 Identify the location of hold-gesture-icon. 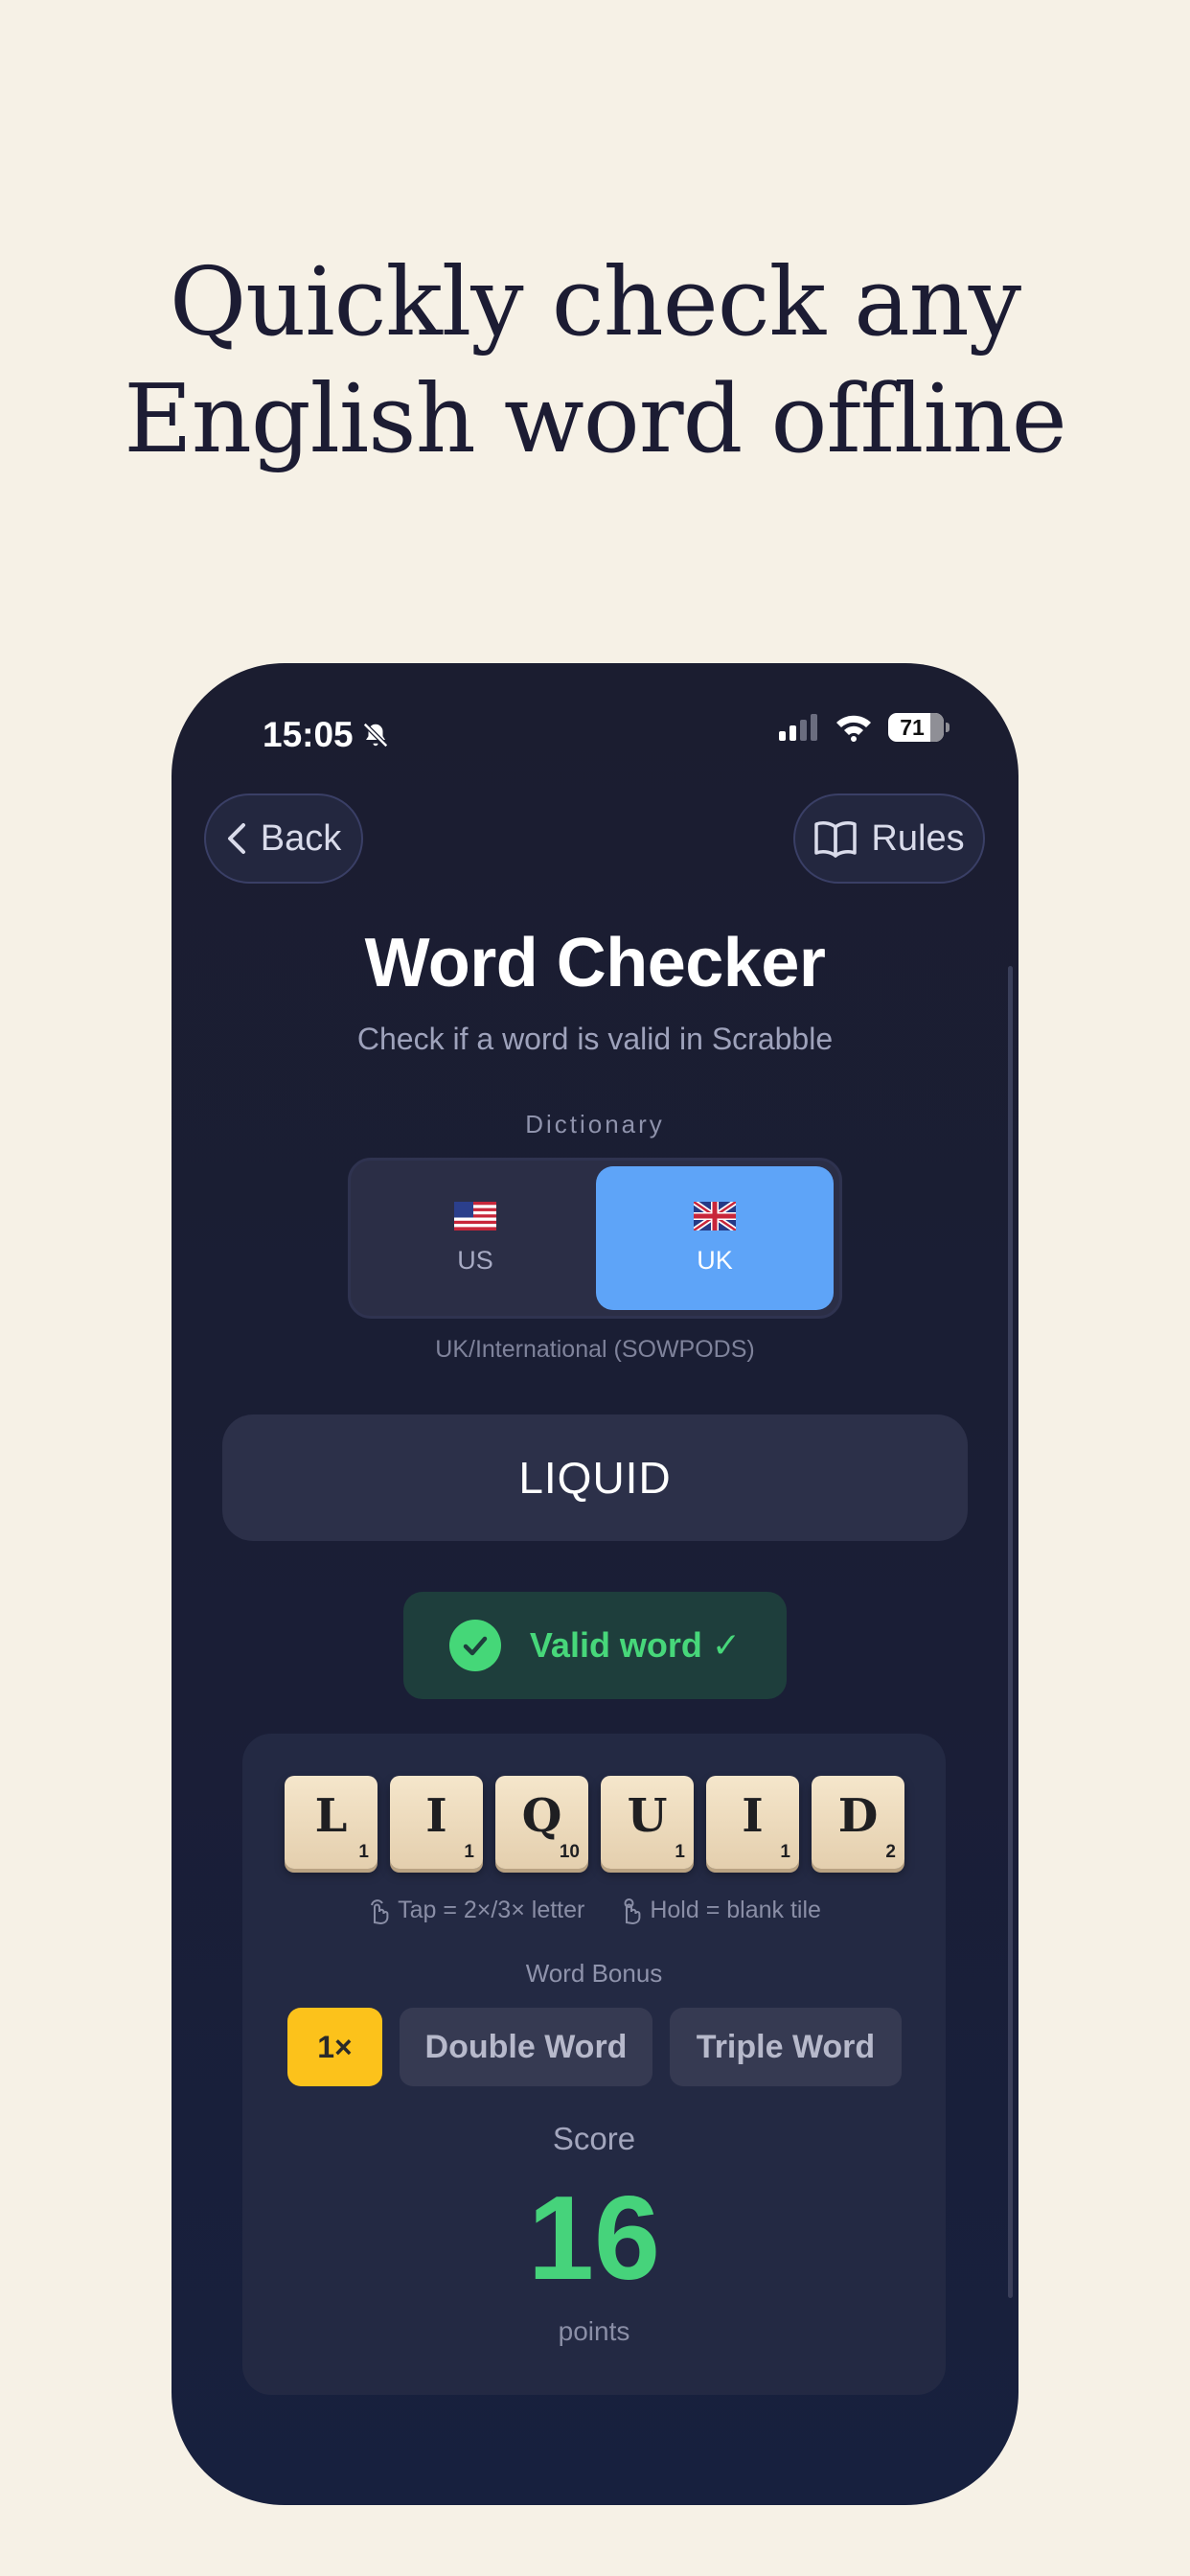
(633, 1911).